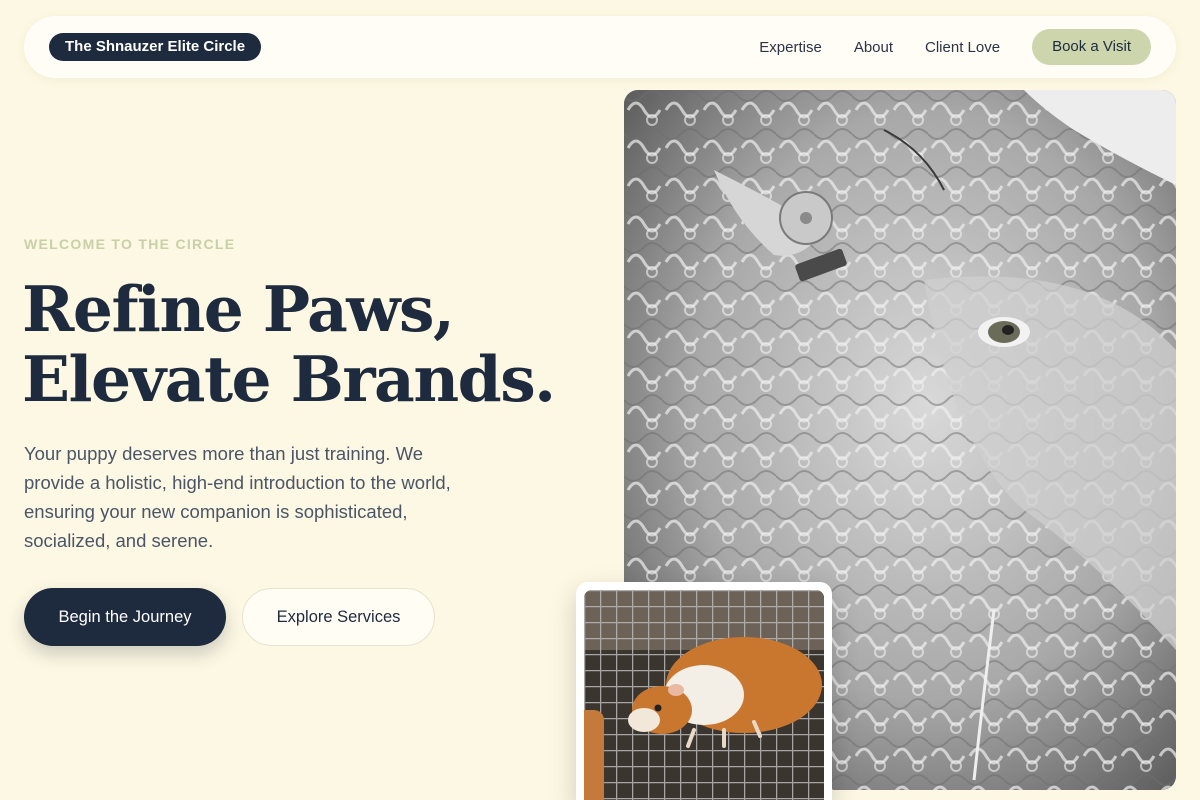 This screenshot has height=800, width=1200. Describe the element at coordinates (704, 695) in the screenshot. I see `guinea-pig-photo` at that location.